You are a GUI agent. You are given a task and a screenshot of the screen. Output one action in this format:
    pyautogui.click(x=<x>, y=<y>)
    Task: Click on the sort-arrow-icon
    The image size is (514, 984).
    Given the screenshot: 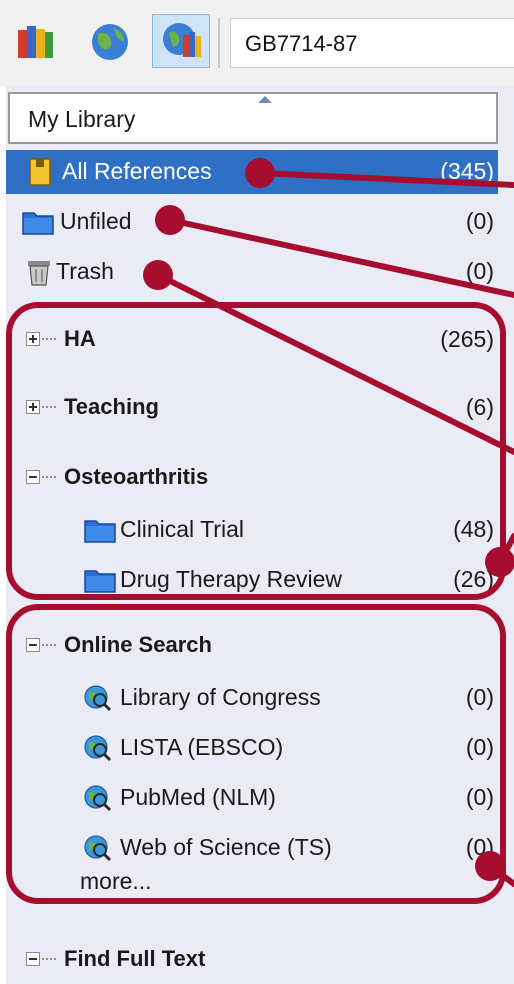 What is the action you would take?
    pyautogui.click(x=265, y=99)
    